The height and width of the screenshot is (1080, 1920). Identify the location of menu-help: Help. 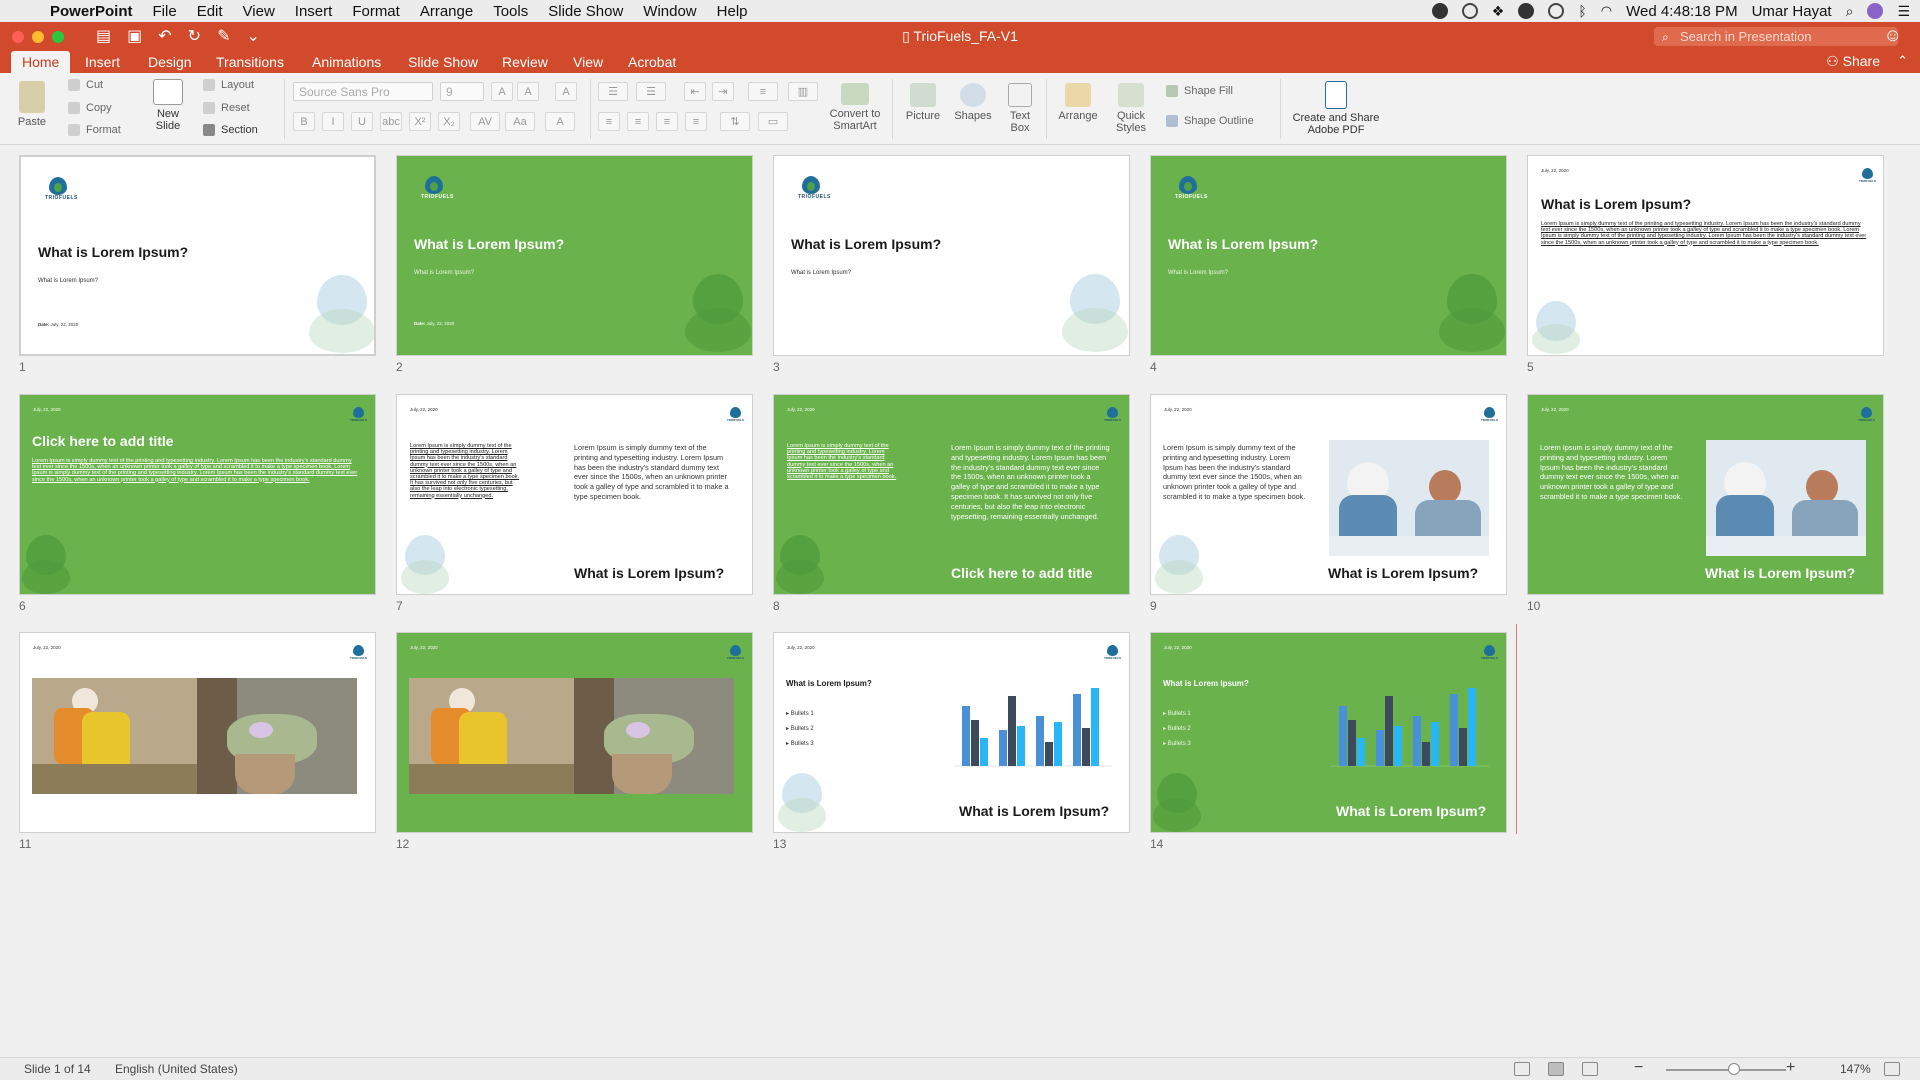
(732, 11).